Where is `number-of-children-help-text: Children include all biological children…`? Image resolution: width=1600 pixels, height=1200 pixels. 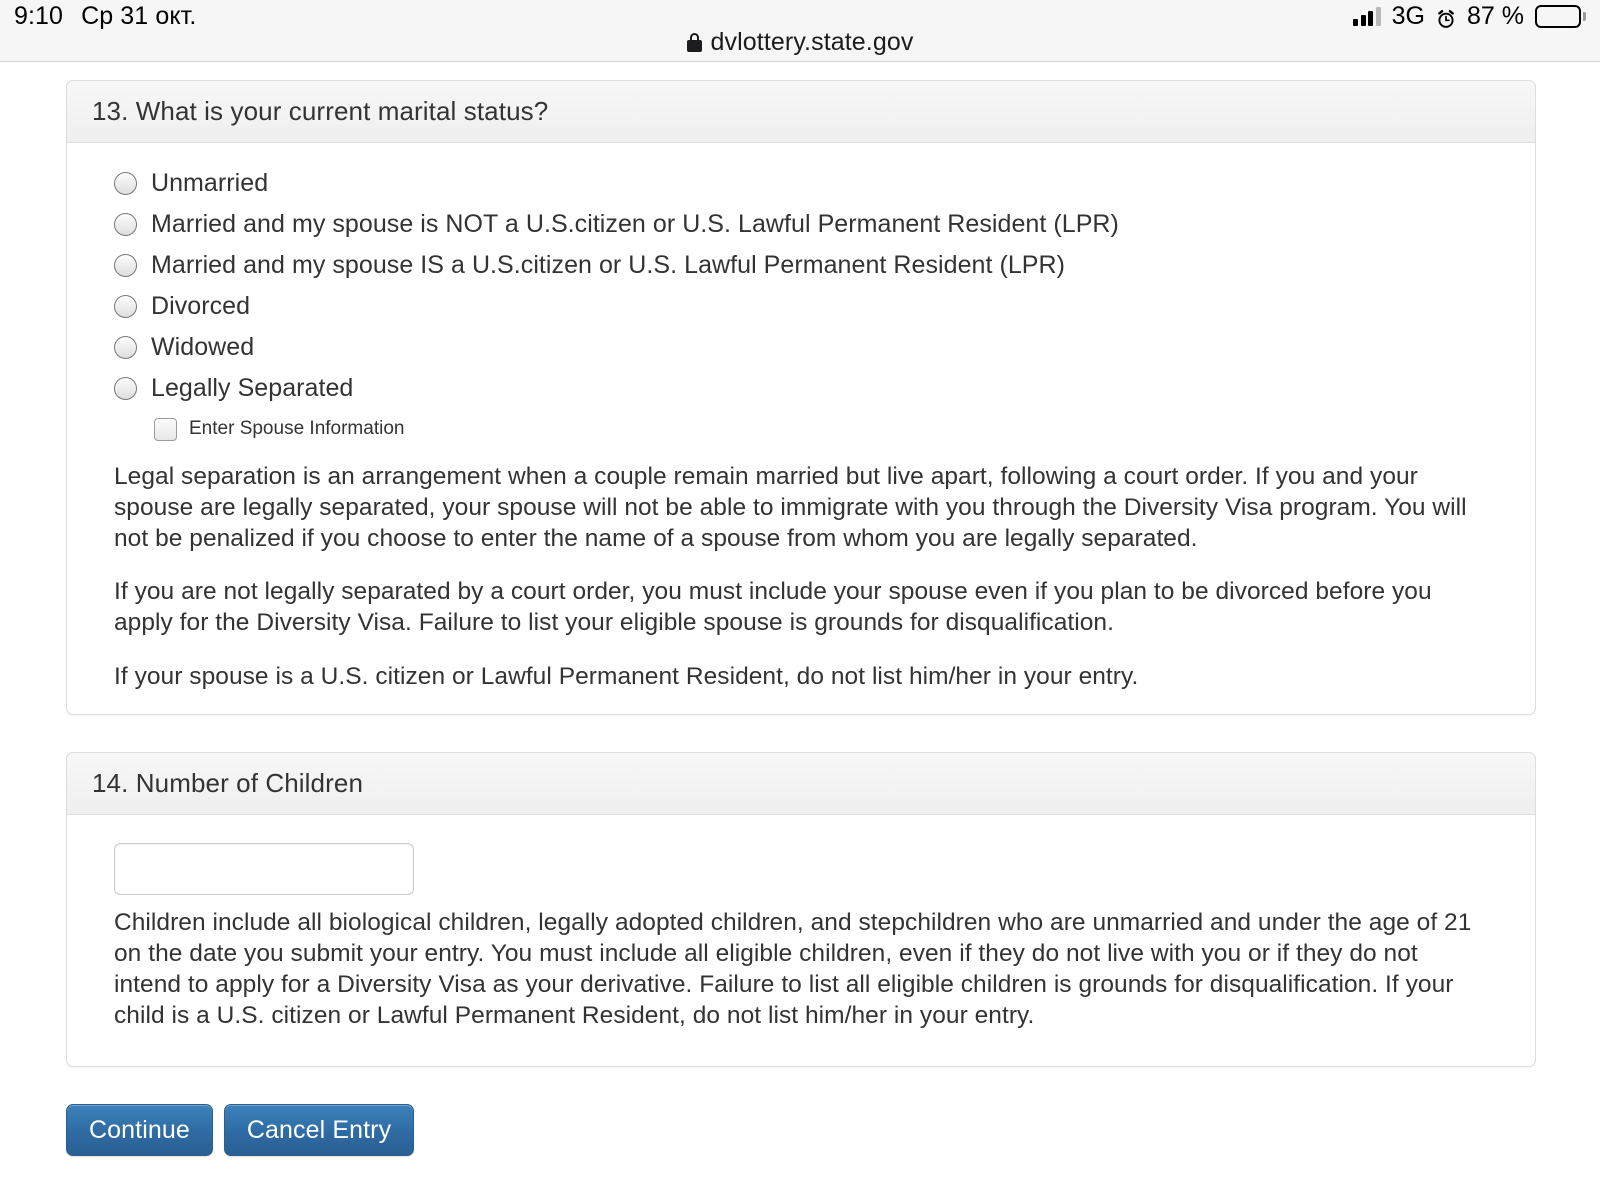 number-of-children-help-text: Children include all biological children… is located at coordinates (801, 963).